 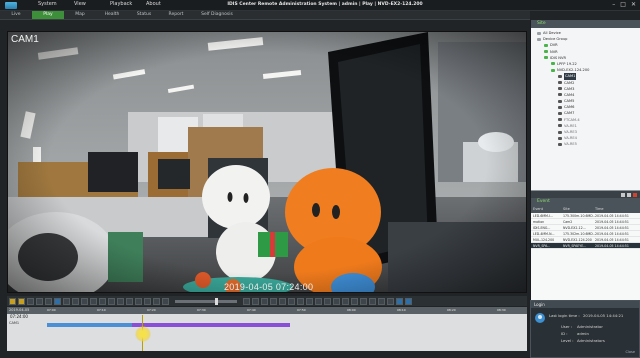 What do you see at coordinates (544, 240) in the screenshot?
I see `event-cell-event: MUL-124.200` at bounding box center [544, 240].